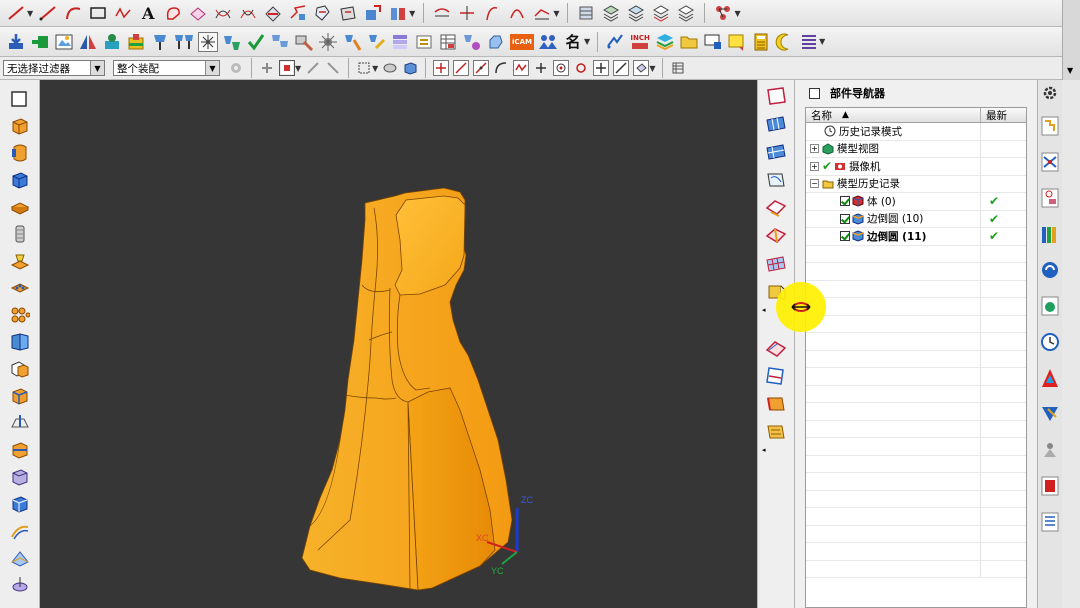  Describe the element at coordinates (916, 149) in the screenshot. I see `tree-row-model-views: + 模型视图` at that location.